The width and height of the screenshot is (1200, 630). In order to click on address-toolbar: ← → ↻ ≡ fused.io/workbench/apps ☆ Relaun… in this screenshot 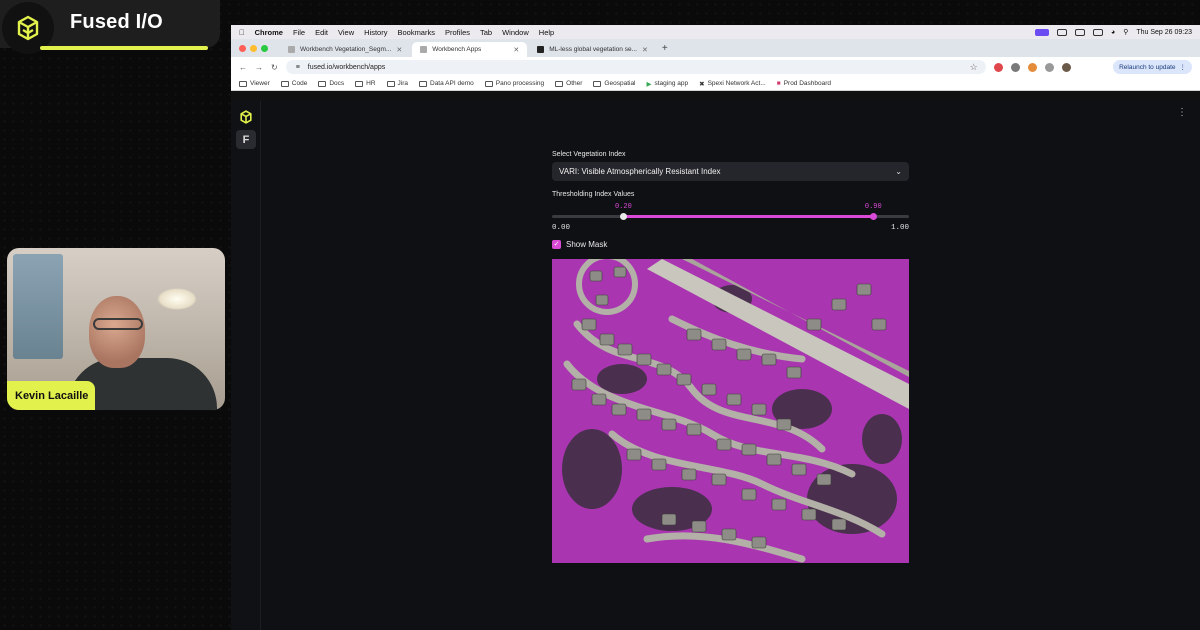, I will do `click(715, 67)`.